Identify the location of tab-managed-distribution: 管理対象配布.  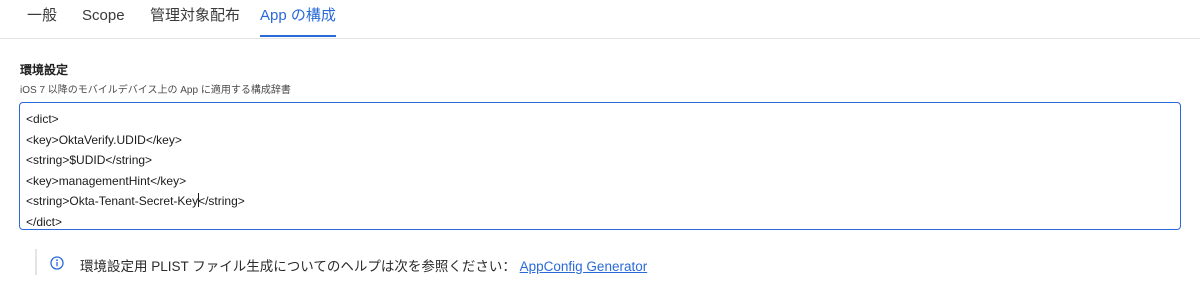
(195, 18).